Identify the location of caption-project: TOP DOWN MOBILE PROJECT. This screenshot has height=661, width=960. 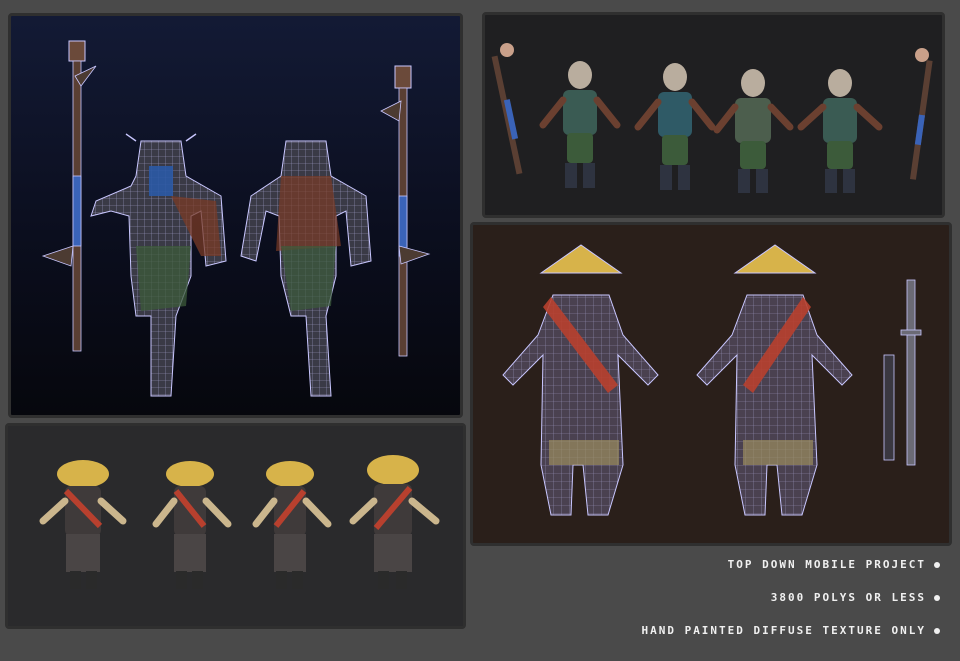
(834, 564).